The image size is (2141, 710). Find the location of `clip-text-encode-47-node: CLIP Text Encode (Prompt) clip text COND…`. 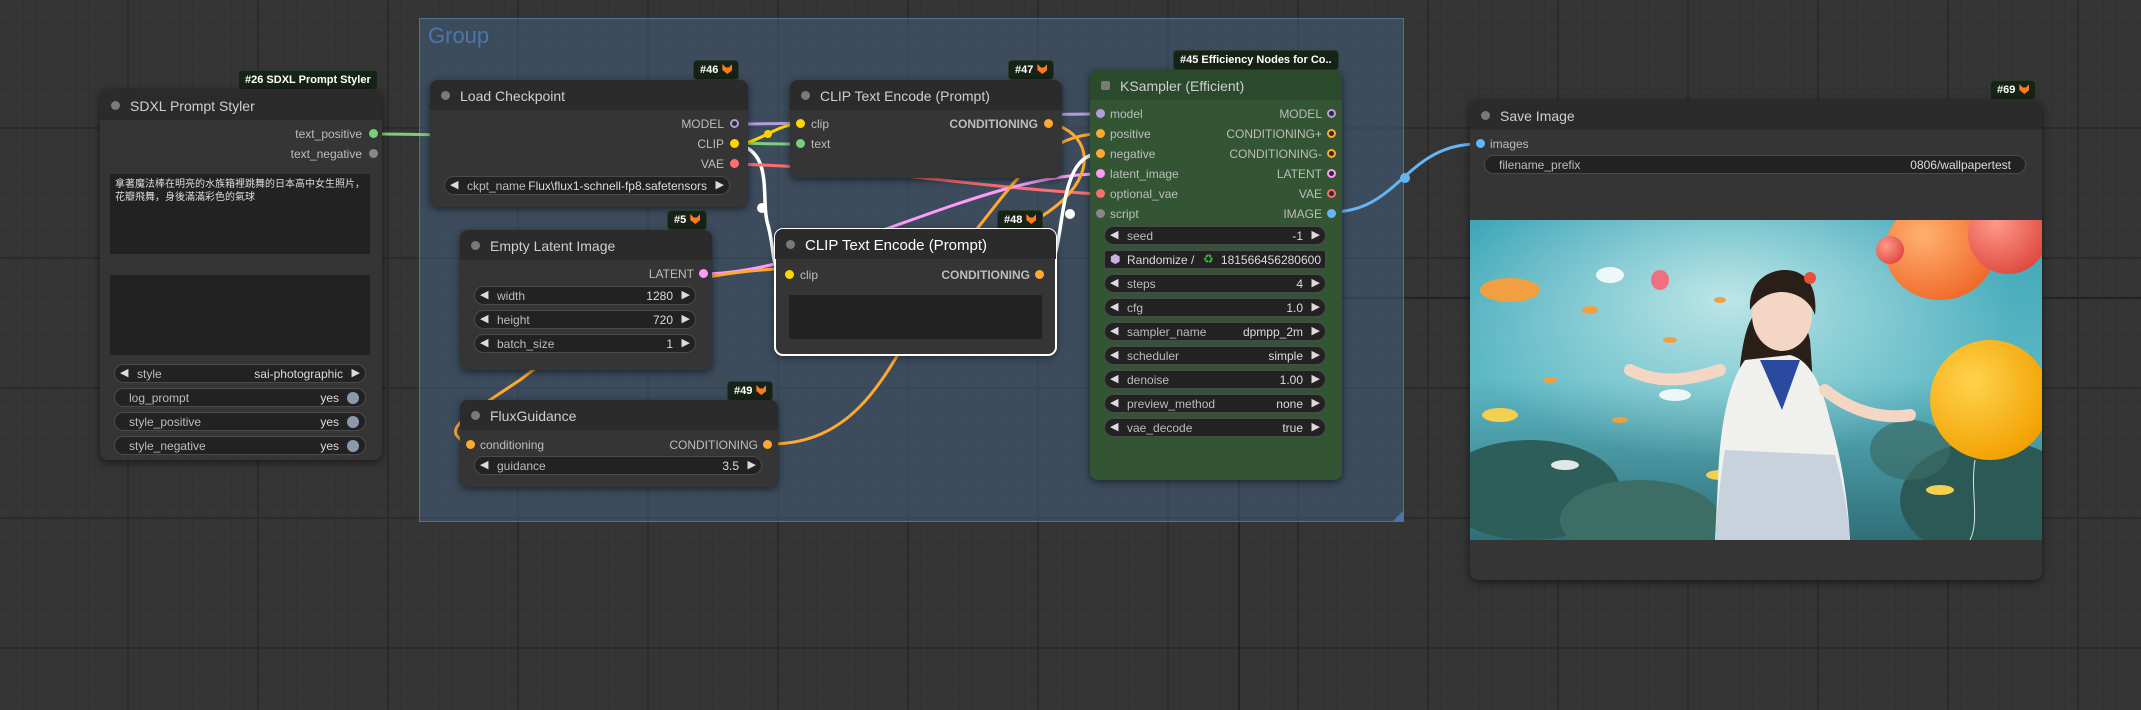

clip-text-encode-47-node: CLIP Text Encode (Prompt) clip text COND… is located at coordinates (926, 129).